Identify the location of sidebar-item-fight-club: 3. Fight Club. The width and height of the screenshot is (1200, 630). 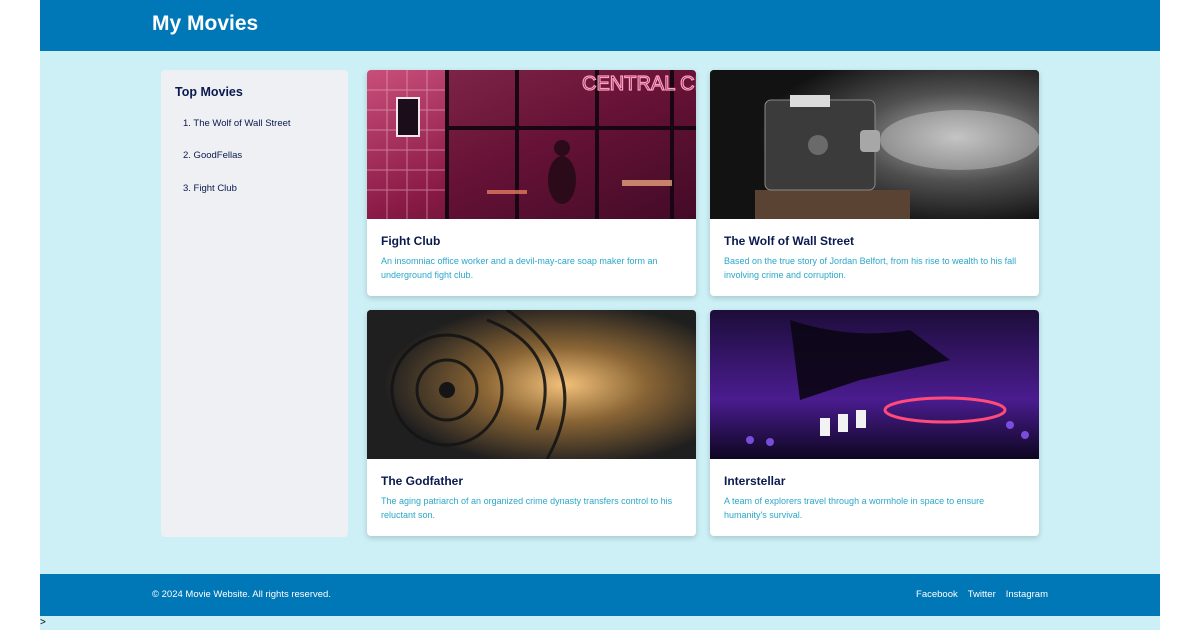
(210, 188).